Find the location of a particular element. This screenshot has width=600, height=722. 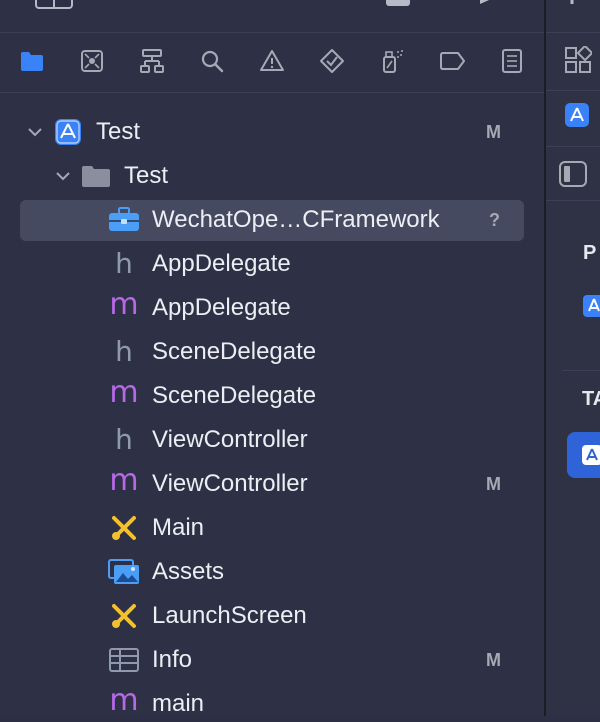

tabbar-divider is located at coordinates (272, 92).